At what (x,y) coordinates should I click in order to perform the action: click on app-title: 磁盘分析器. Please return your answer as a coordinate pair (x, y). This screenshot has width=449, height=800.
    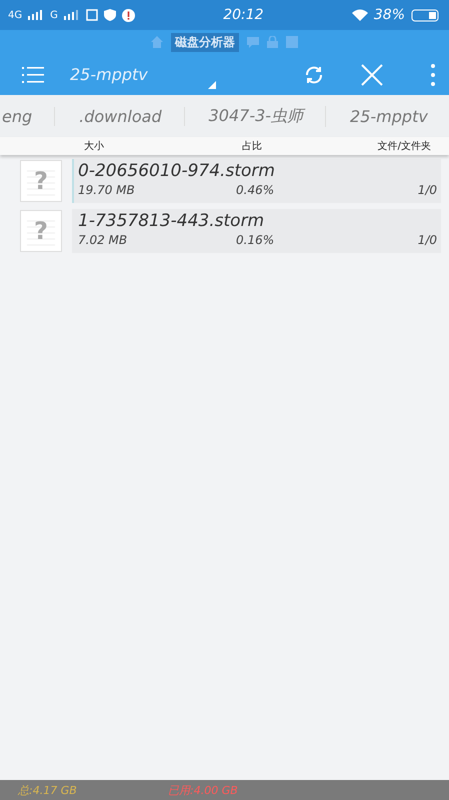
    Looking at the image, I should click on (205, 42).